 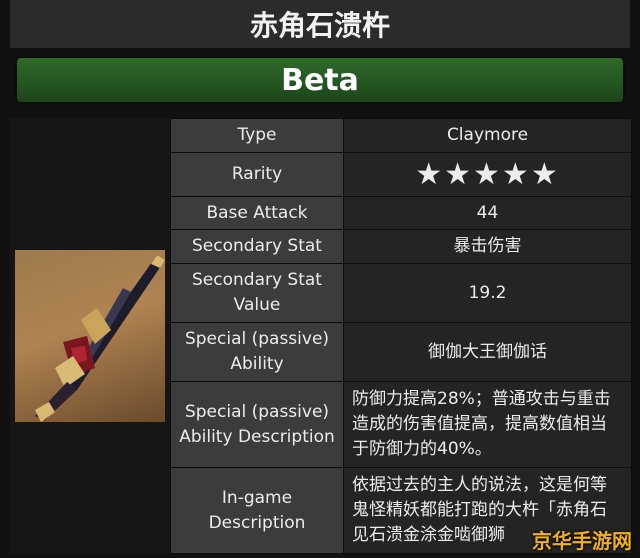 I want to click on passive-description-label: Special (passive) Ability Description, so click(x=257, y=424).